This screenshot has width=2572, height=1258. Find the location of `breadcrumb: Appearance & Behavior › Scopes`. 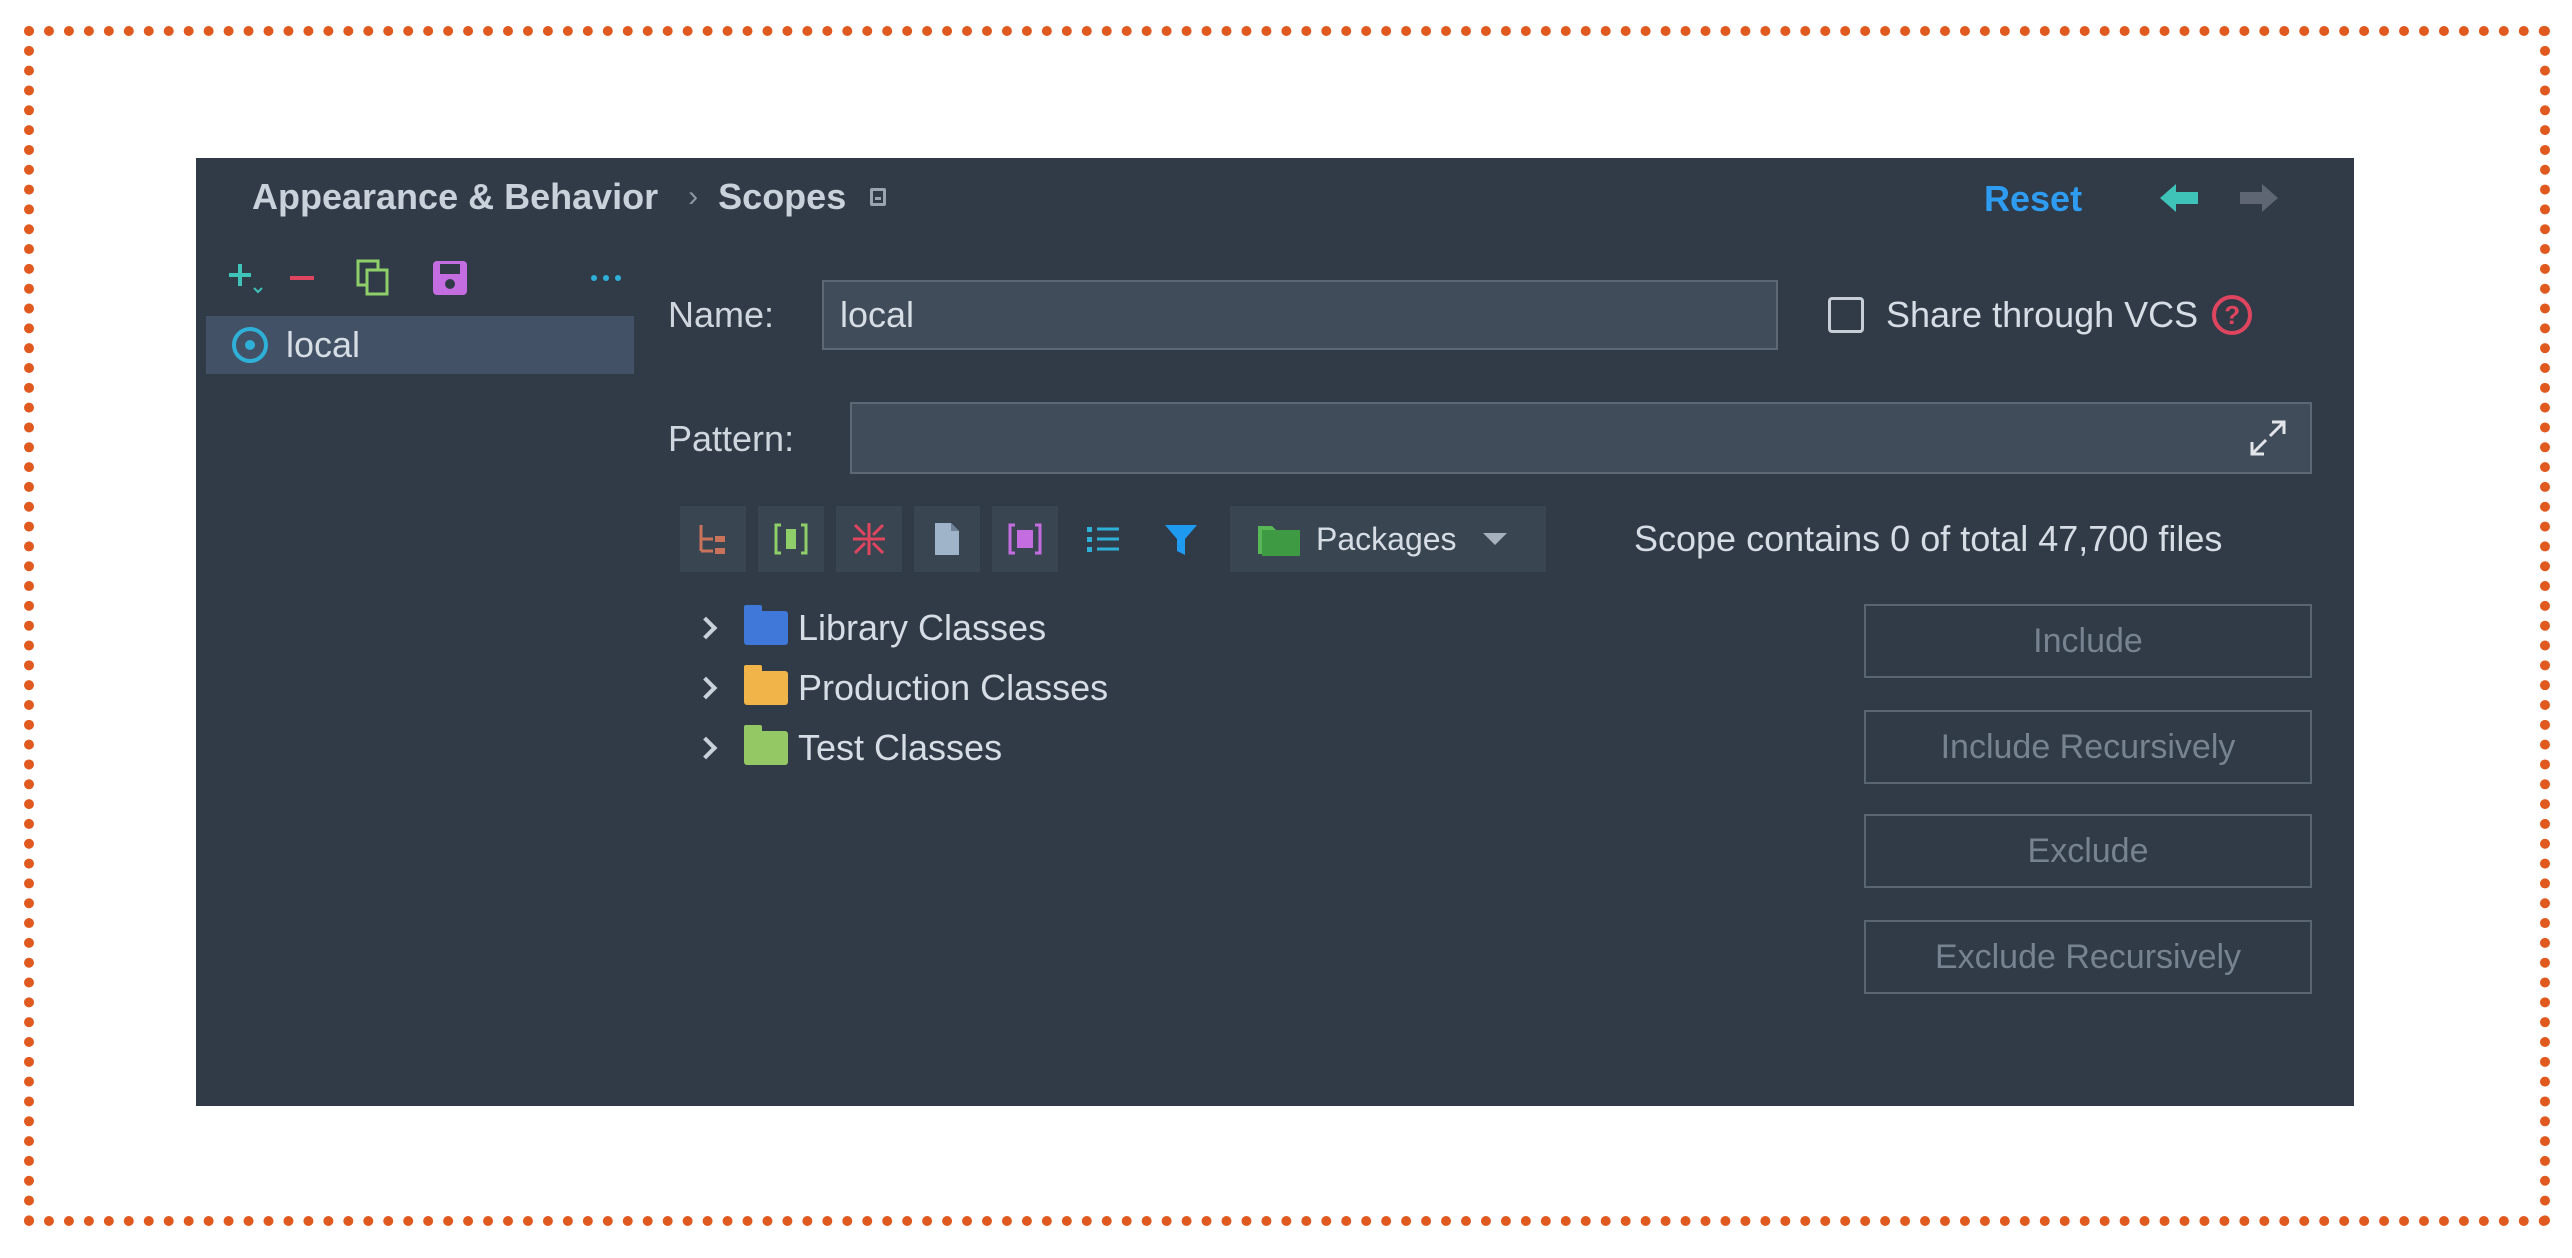

breadcrumb: Appearance & Behavior › Scopes is located at coordinates (569, 197).